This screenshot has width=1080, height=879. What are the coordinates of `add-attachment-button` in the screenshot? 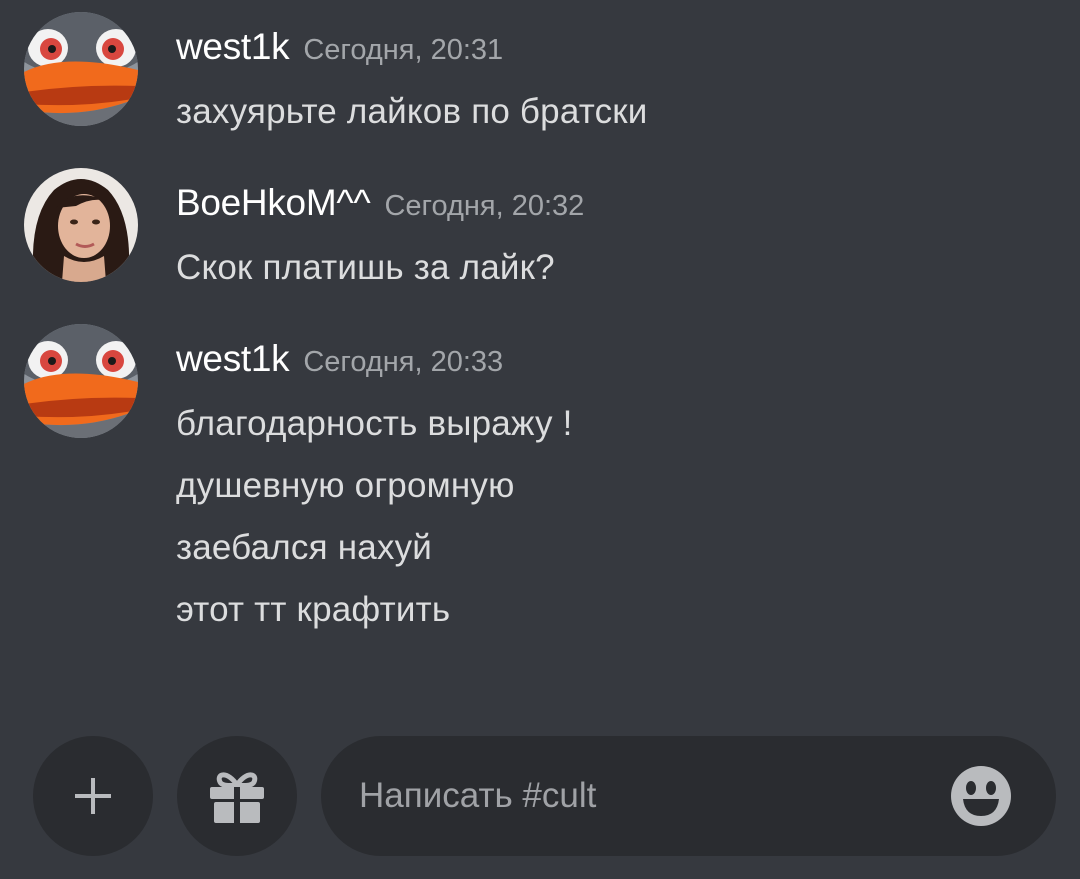 It's located at (93, 796).